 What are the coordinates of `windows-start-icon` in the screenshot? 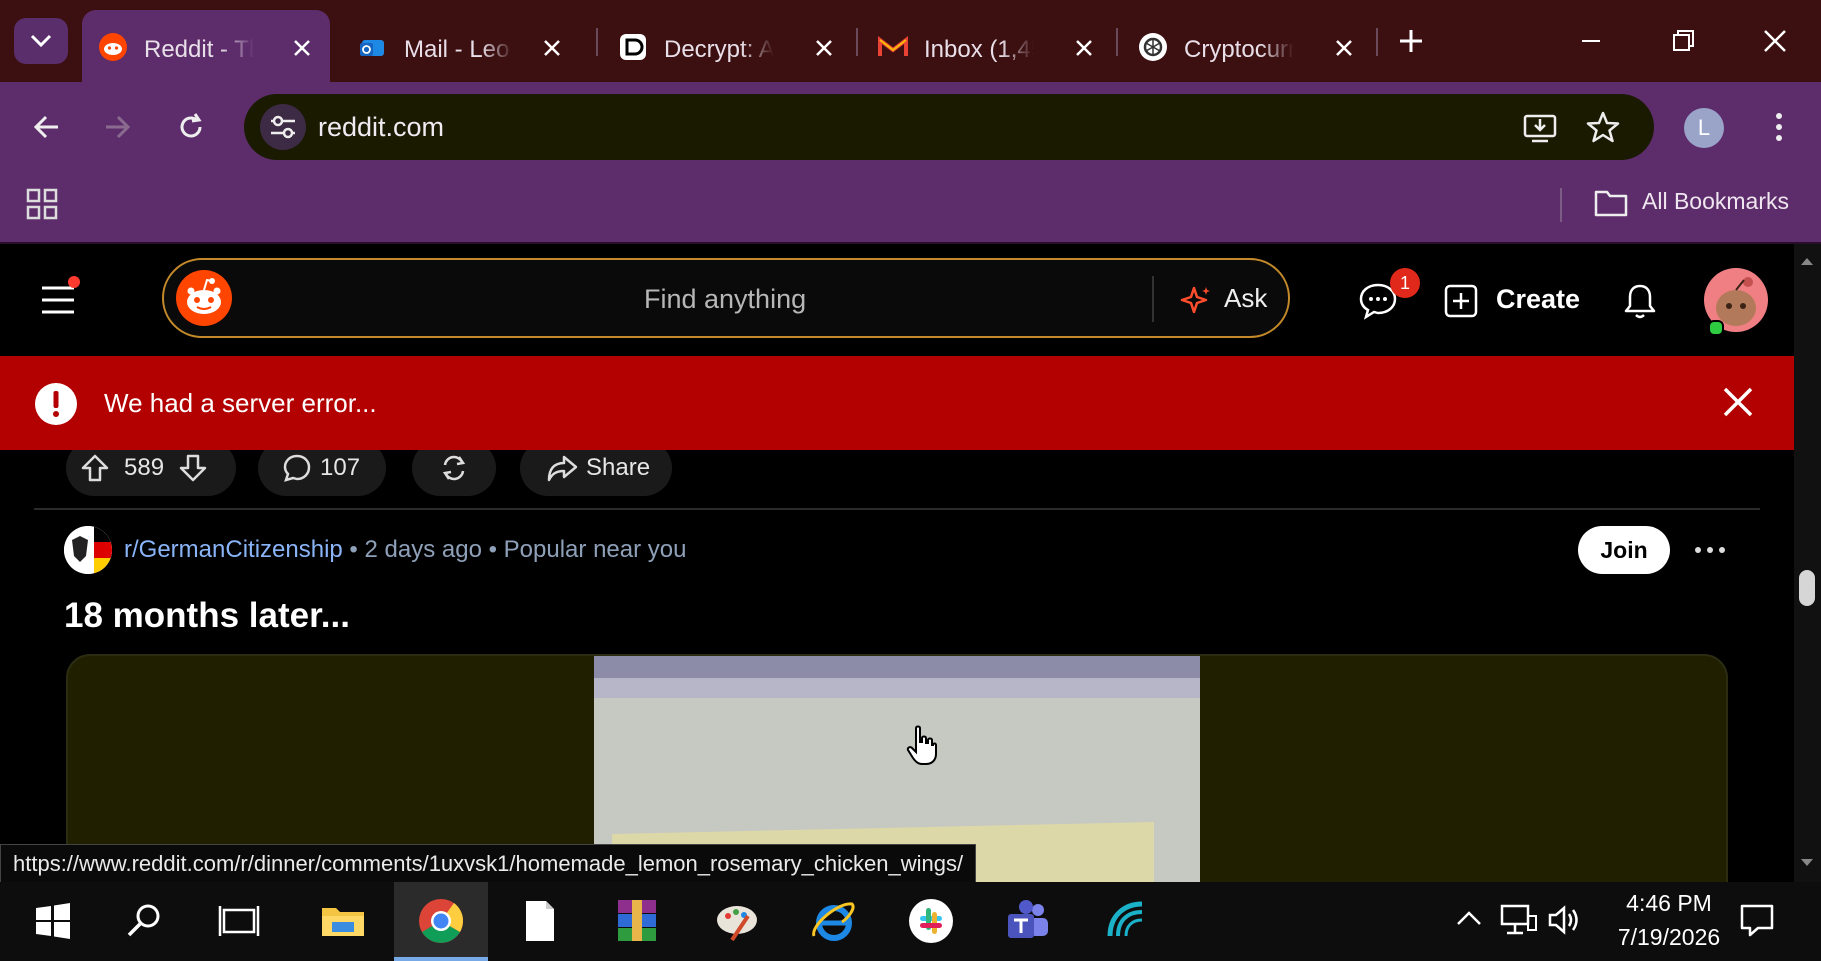 It's located at (53, 921).